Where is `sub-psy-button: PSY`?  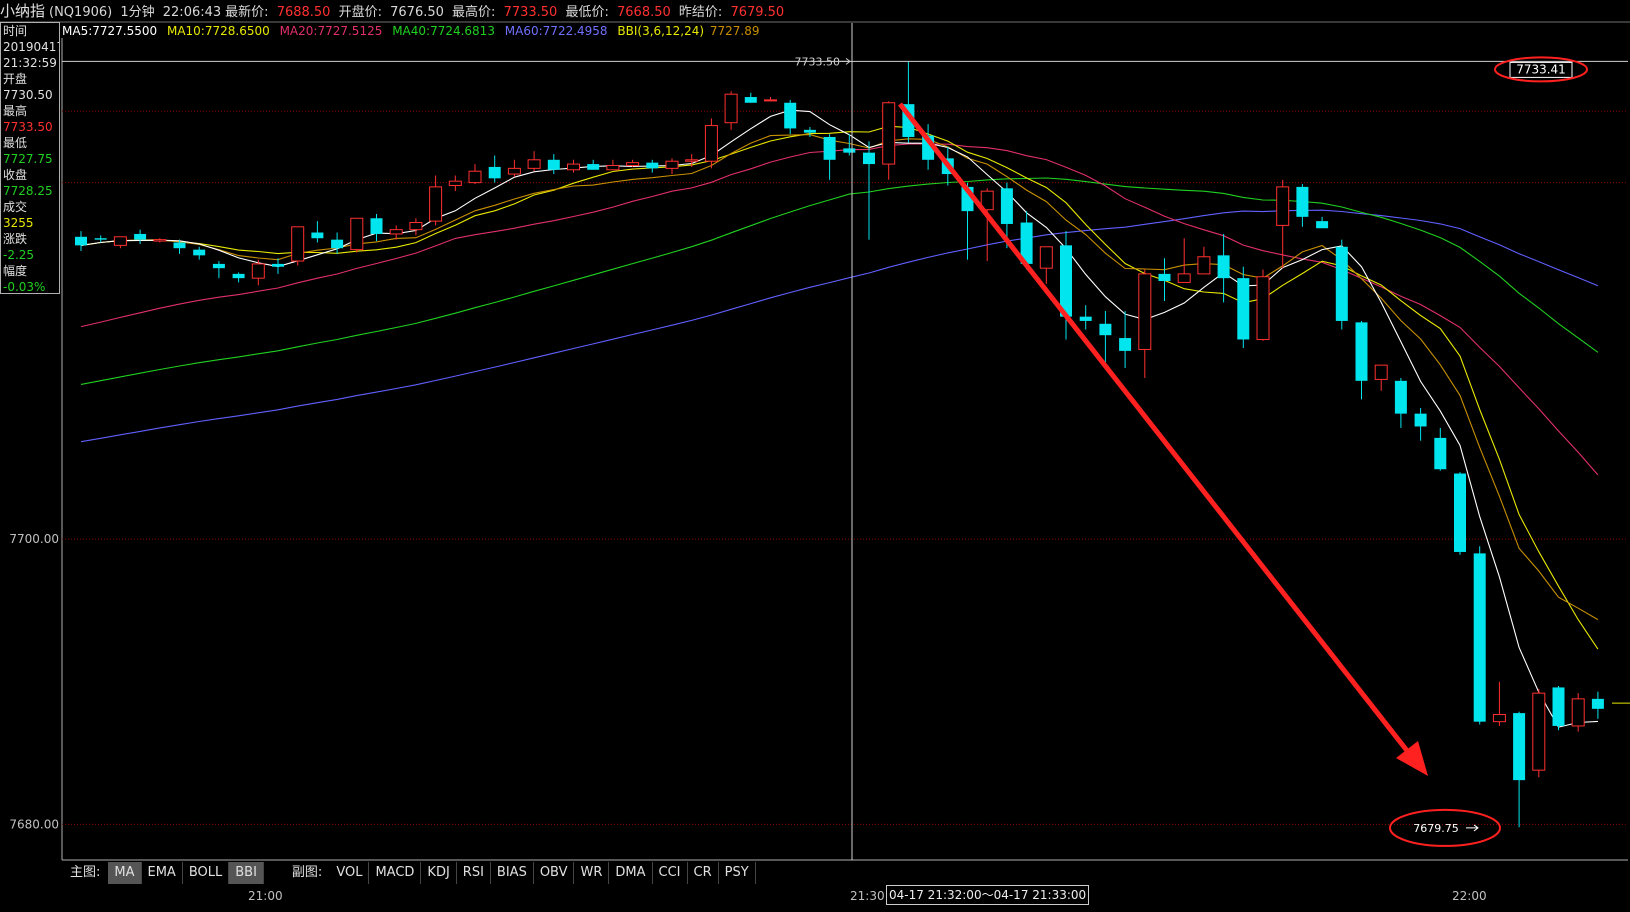 sub-psy-button: PSY is located at coordinates (737, 873).